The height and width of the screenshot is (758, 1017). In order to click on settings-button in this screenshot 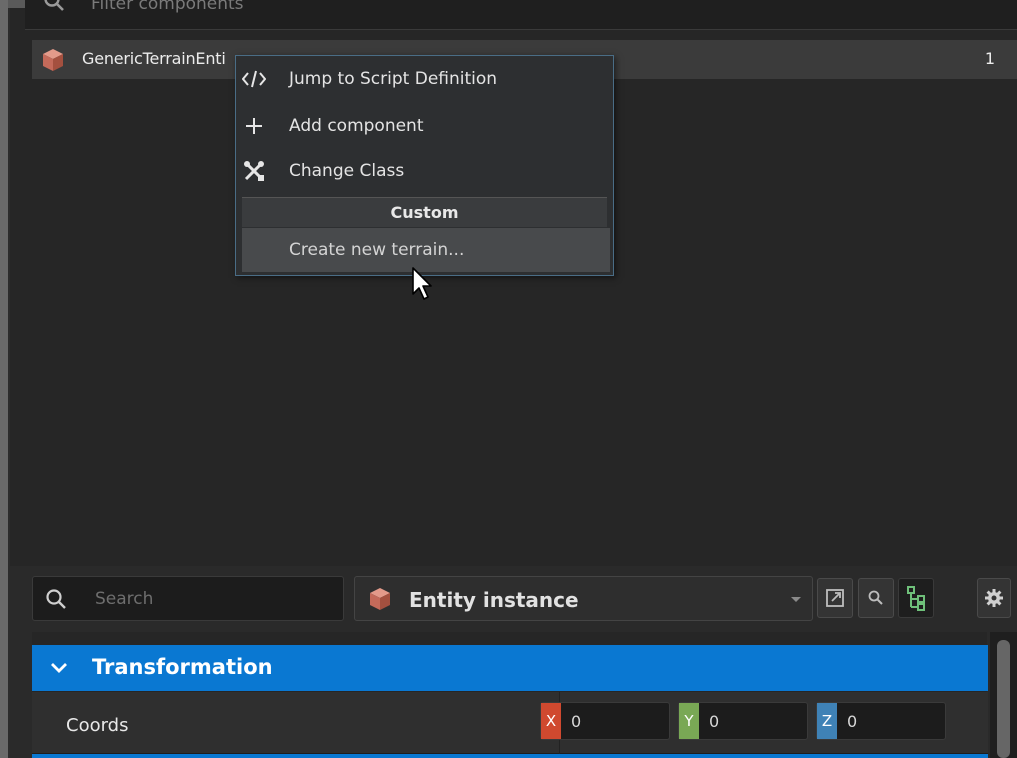, I will do `click(994, 598)`.